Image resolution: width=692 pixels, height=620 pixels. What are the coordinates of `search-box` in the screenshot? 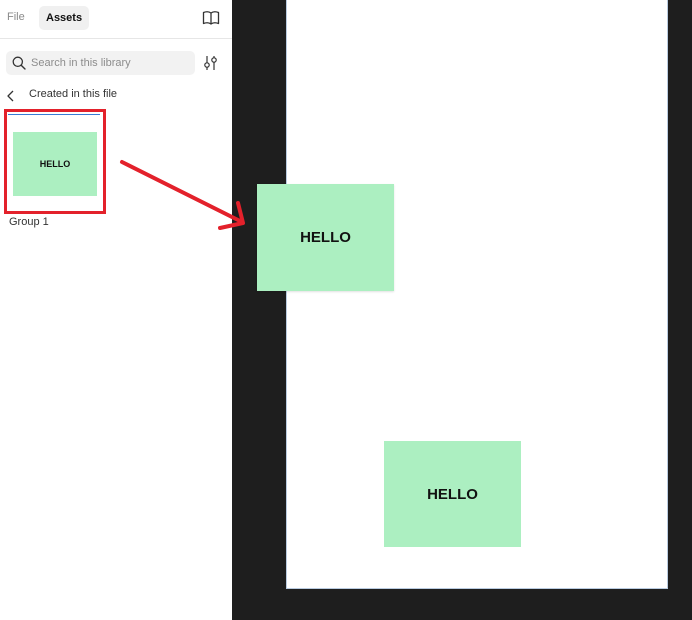 It's located at (100, 63).